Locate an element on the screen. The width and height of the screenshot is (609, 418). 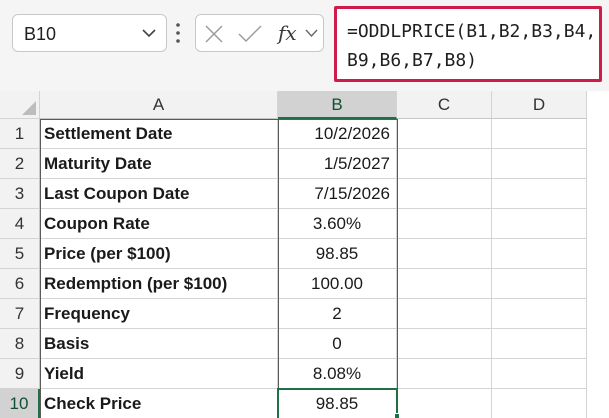
row-header-9: 9 is located at coordinates (20, 374).